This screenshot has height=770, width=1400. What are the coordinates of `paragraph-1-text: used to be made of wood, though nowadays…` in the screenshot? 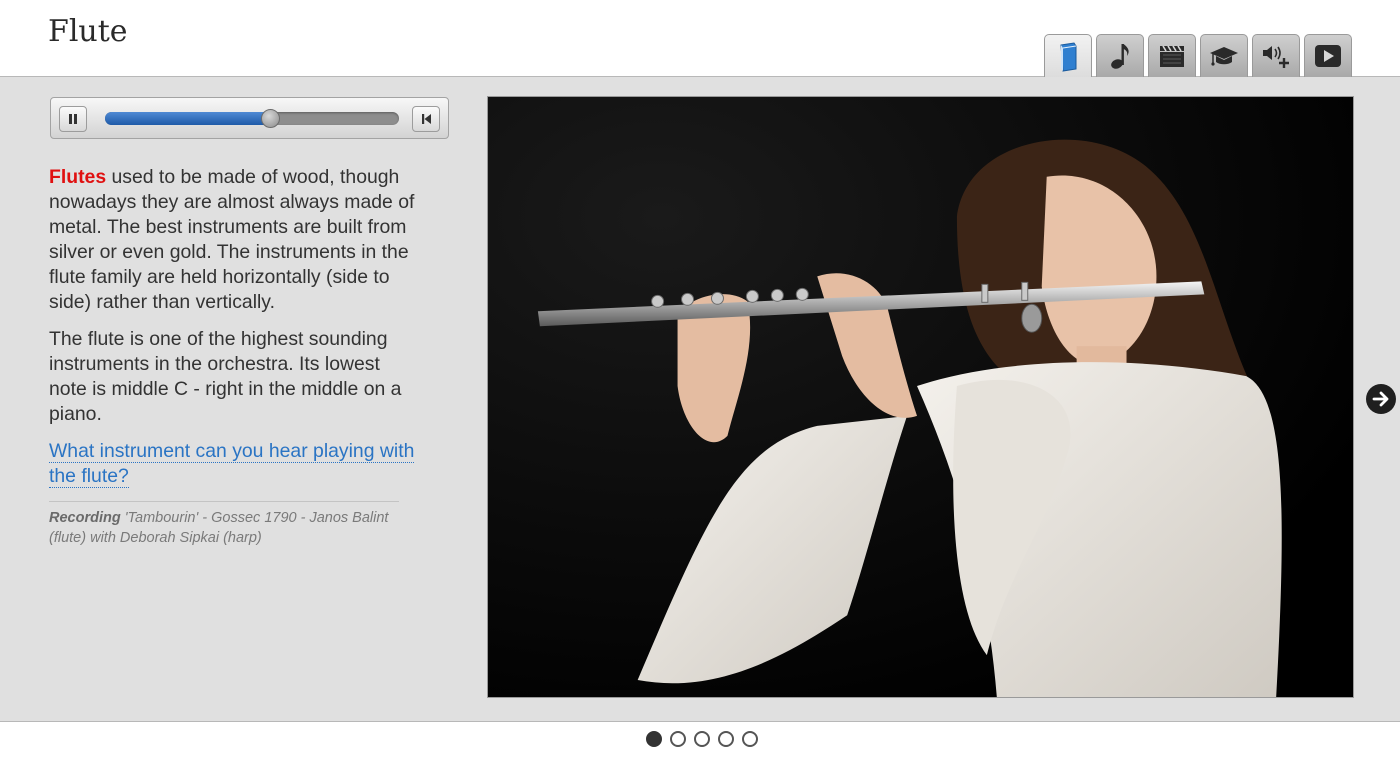 It's located at (232, 239).